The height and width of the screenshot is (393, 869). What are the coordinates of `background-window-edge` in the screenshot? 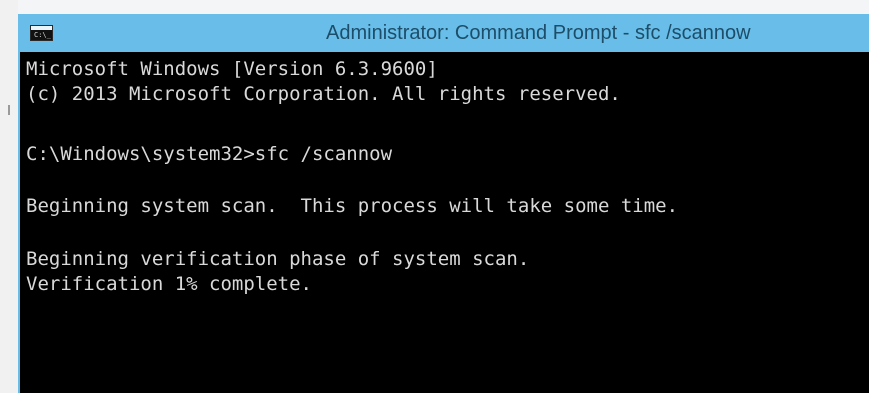 It's located at (9, 196).